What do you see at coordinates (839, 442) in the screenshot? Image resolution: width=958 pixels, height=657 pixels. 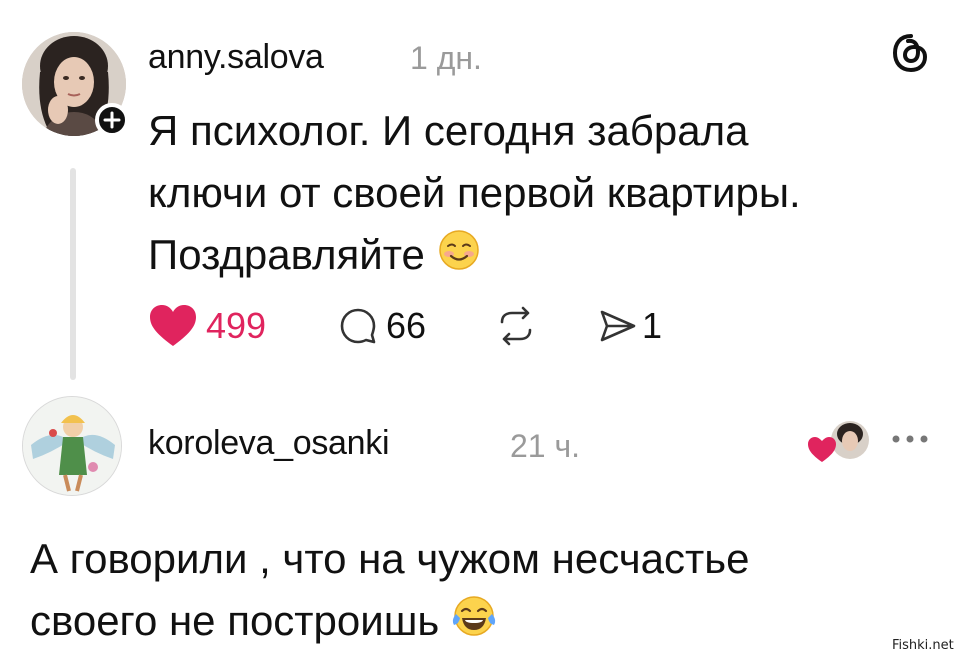 I see `liked-by-author-indicator` at bounding box center [839, 442].